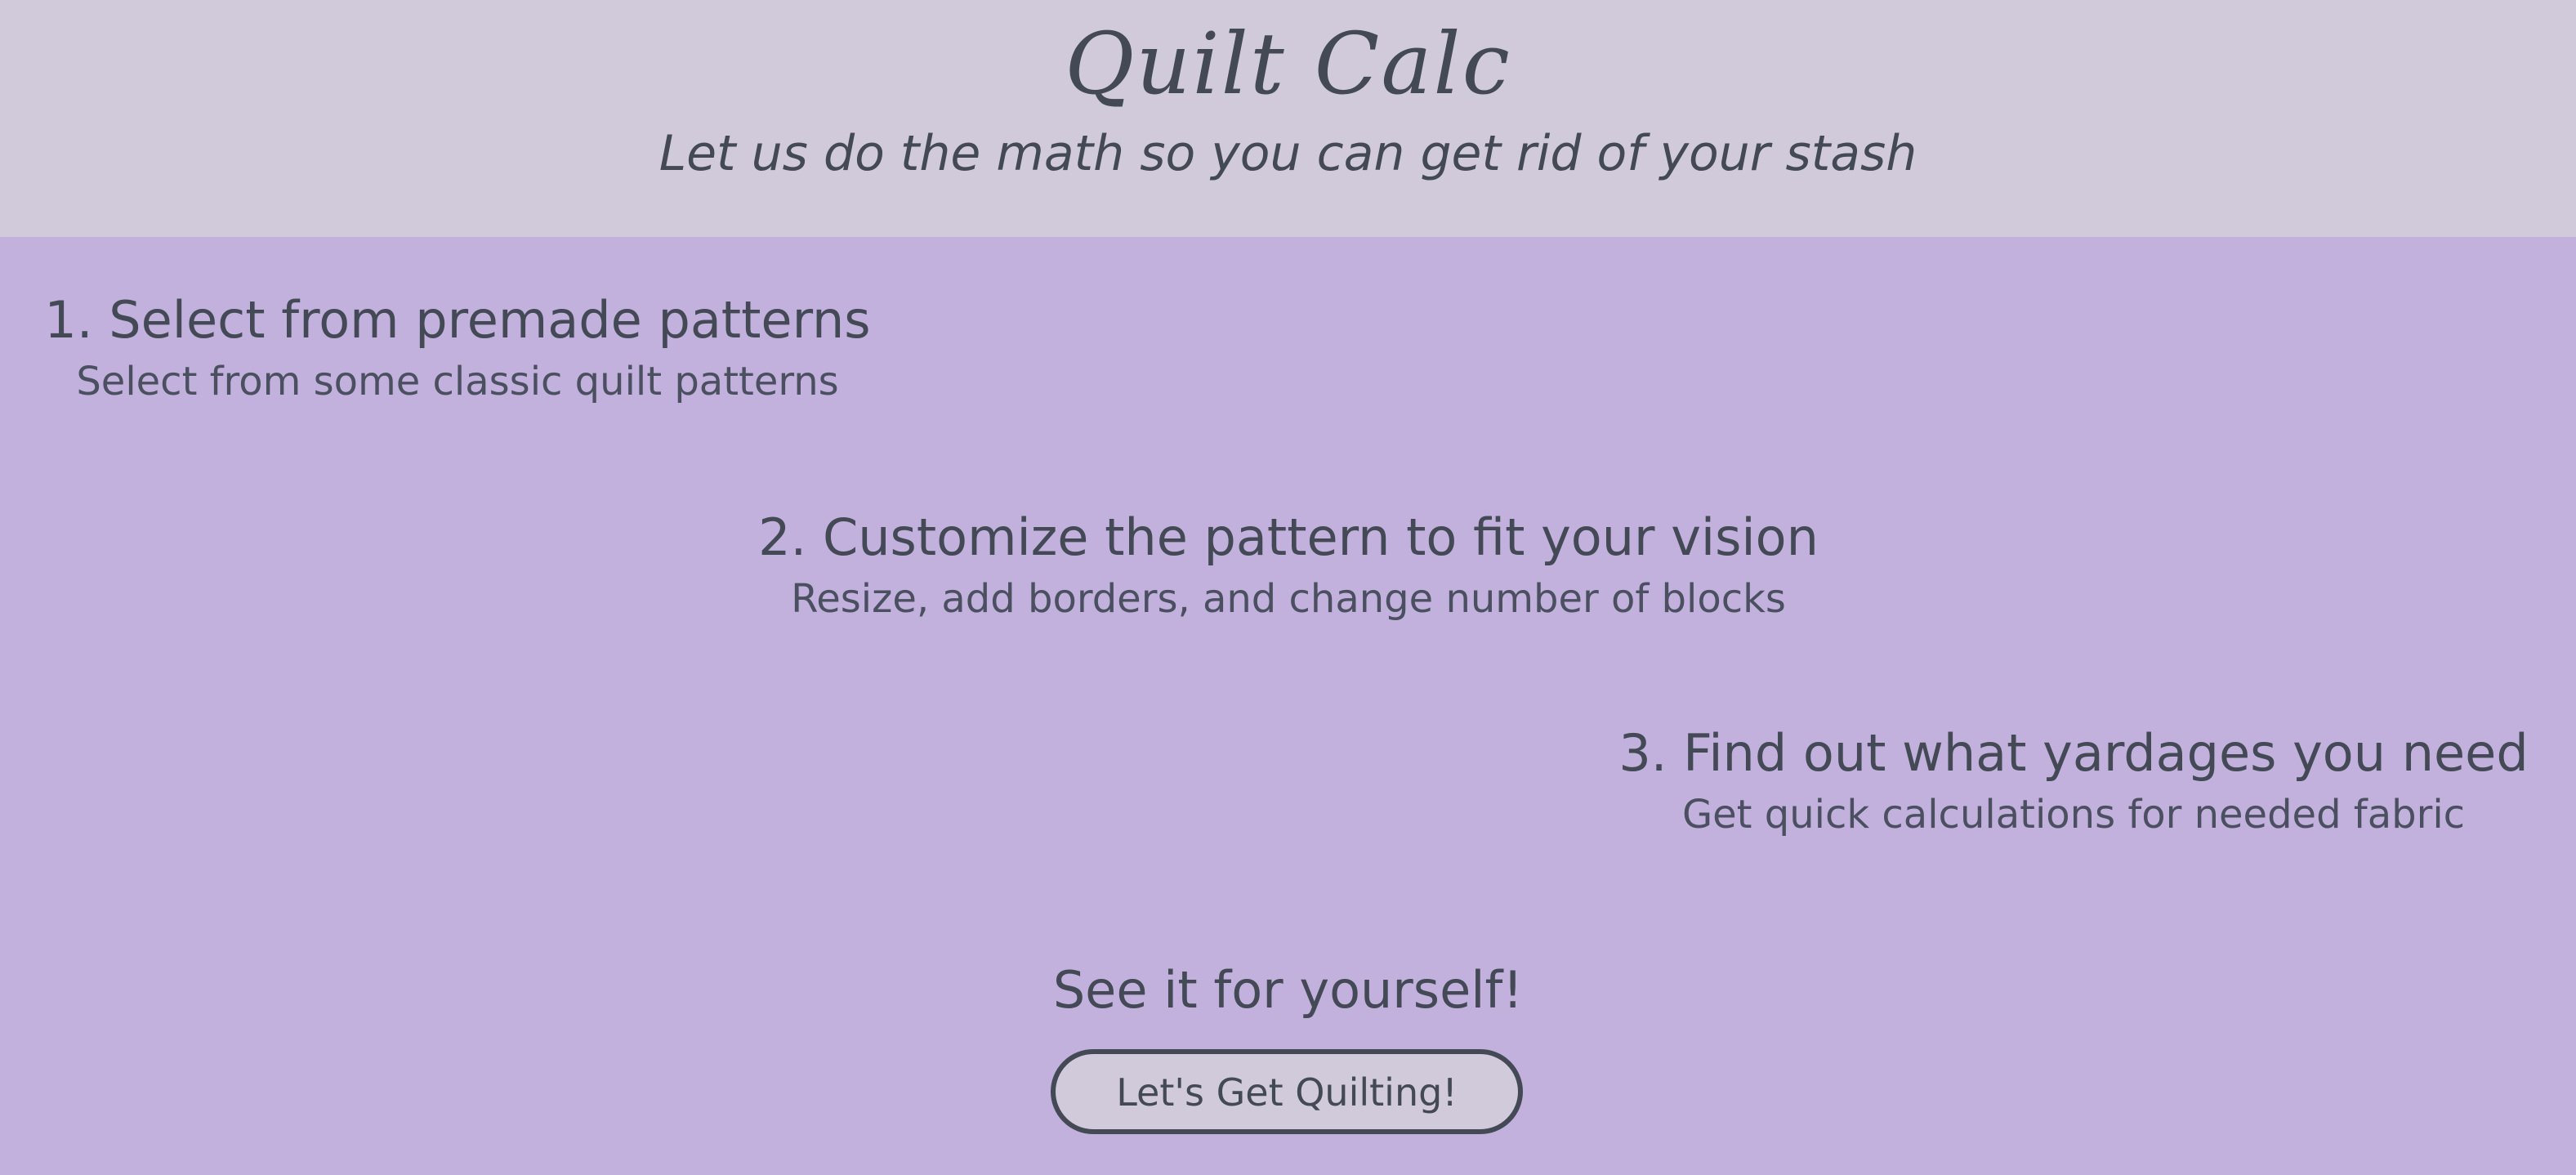 This screenshot has width=2576, height=1175. Describe the element at coordinates (2073, 753) in the screenshot. I see `step-heading: 3. Find out what yardages you need` at that location.